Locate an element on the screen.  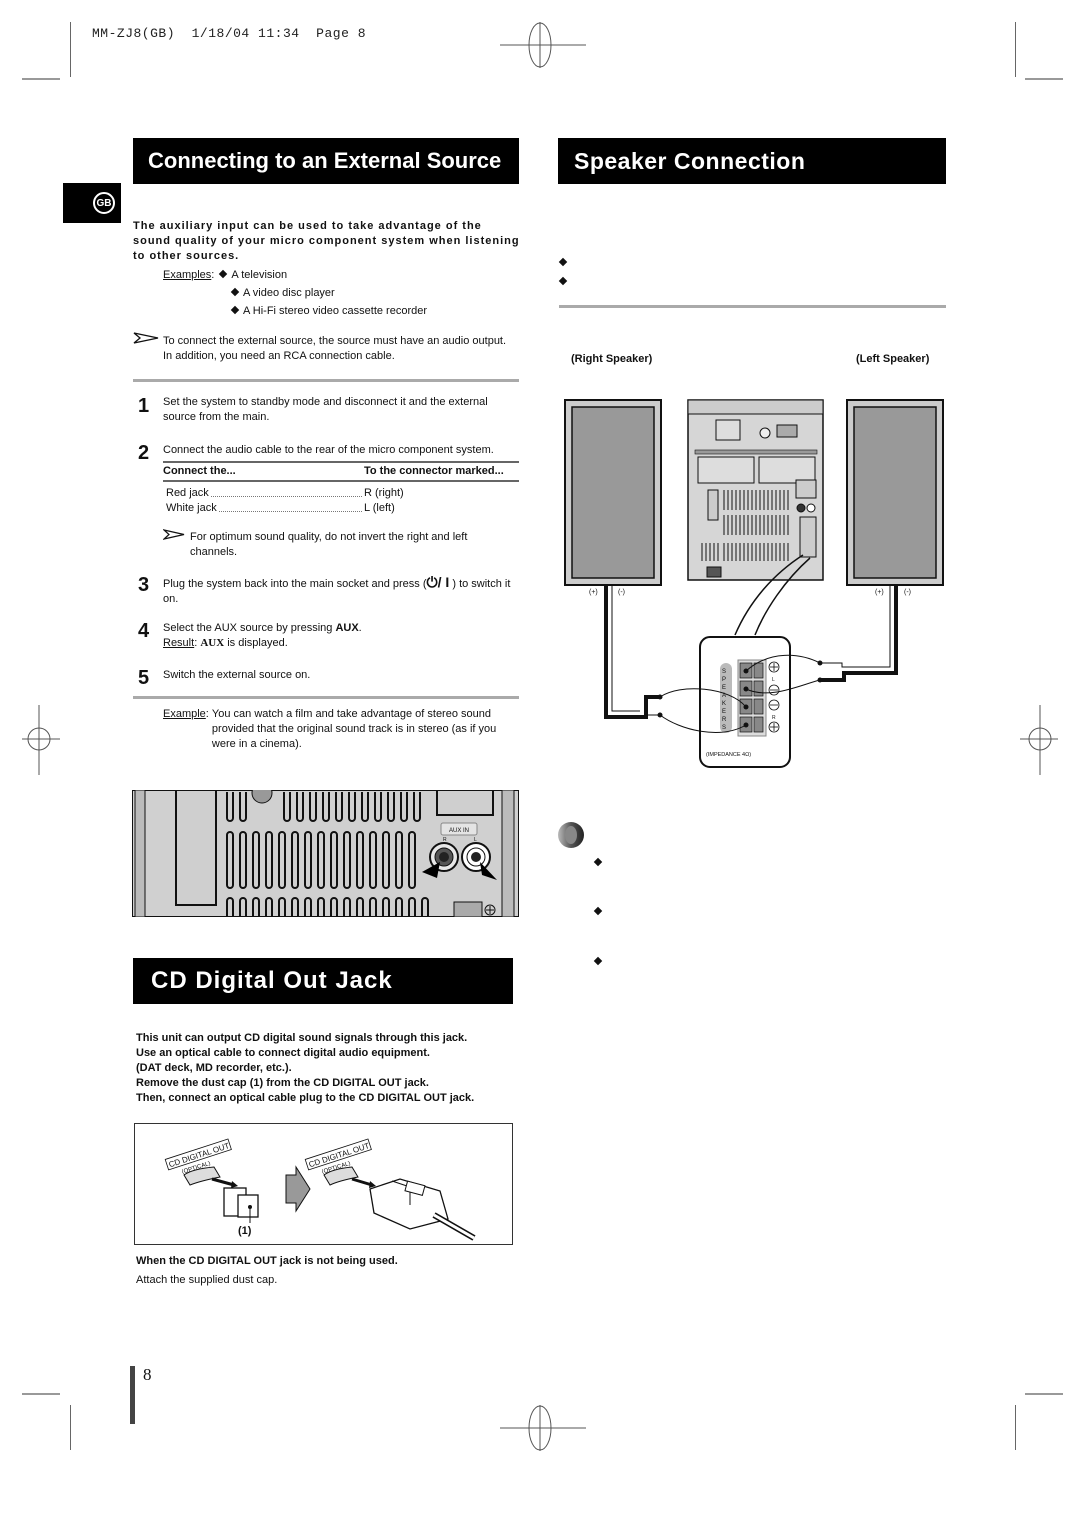
step-number: 5 is located at coordinates (144, 678).